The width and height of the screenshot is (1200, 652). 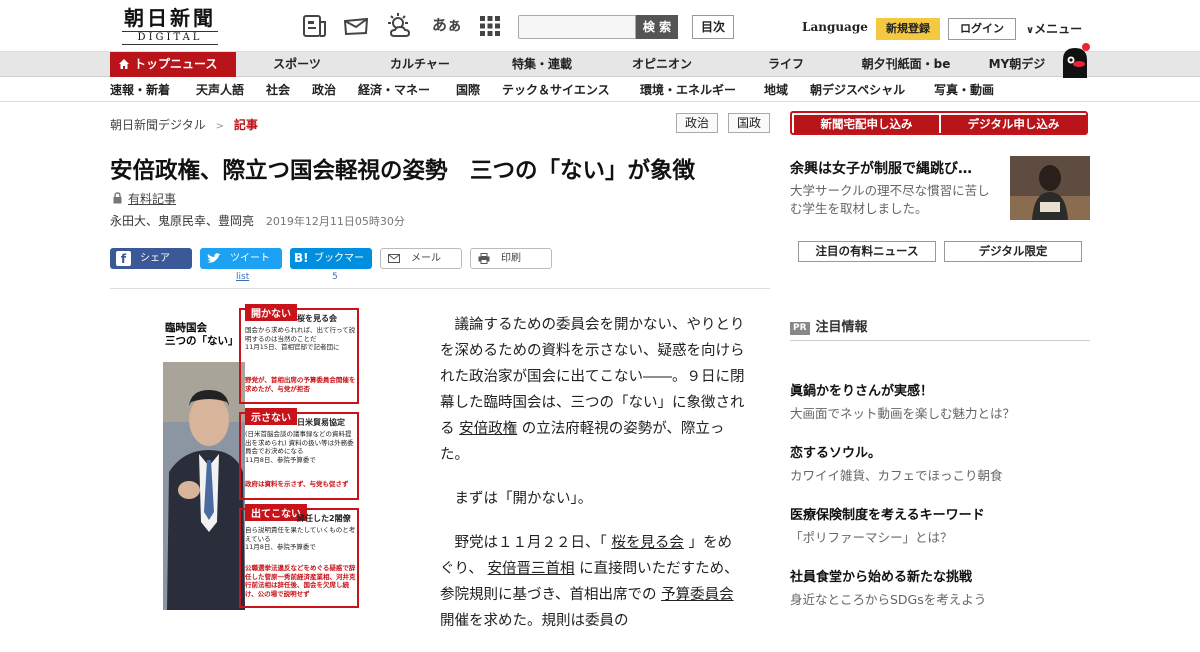 I want to click on print-button: 印刷, so click(x=511, y=258).